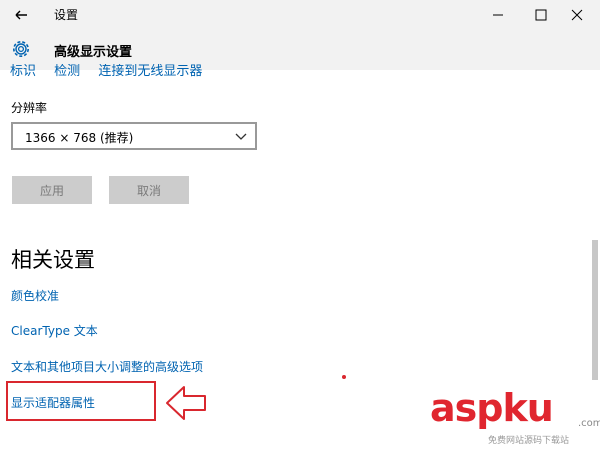  I want to click on highlight-box, so click(81, 401).